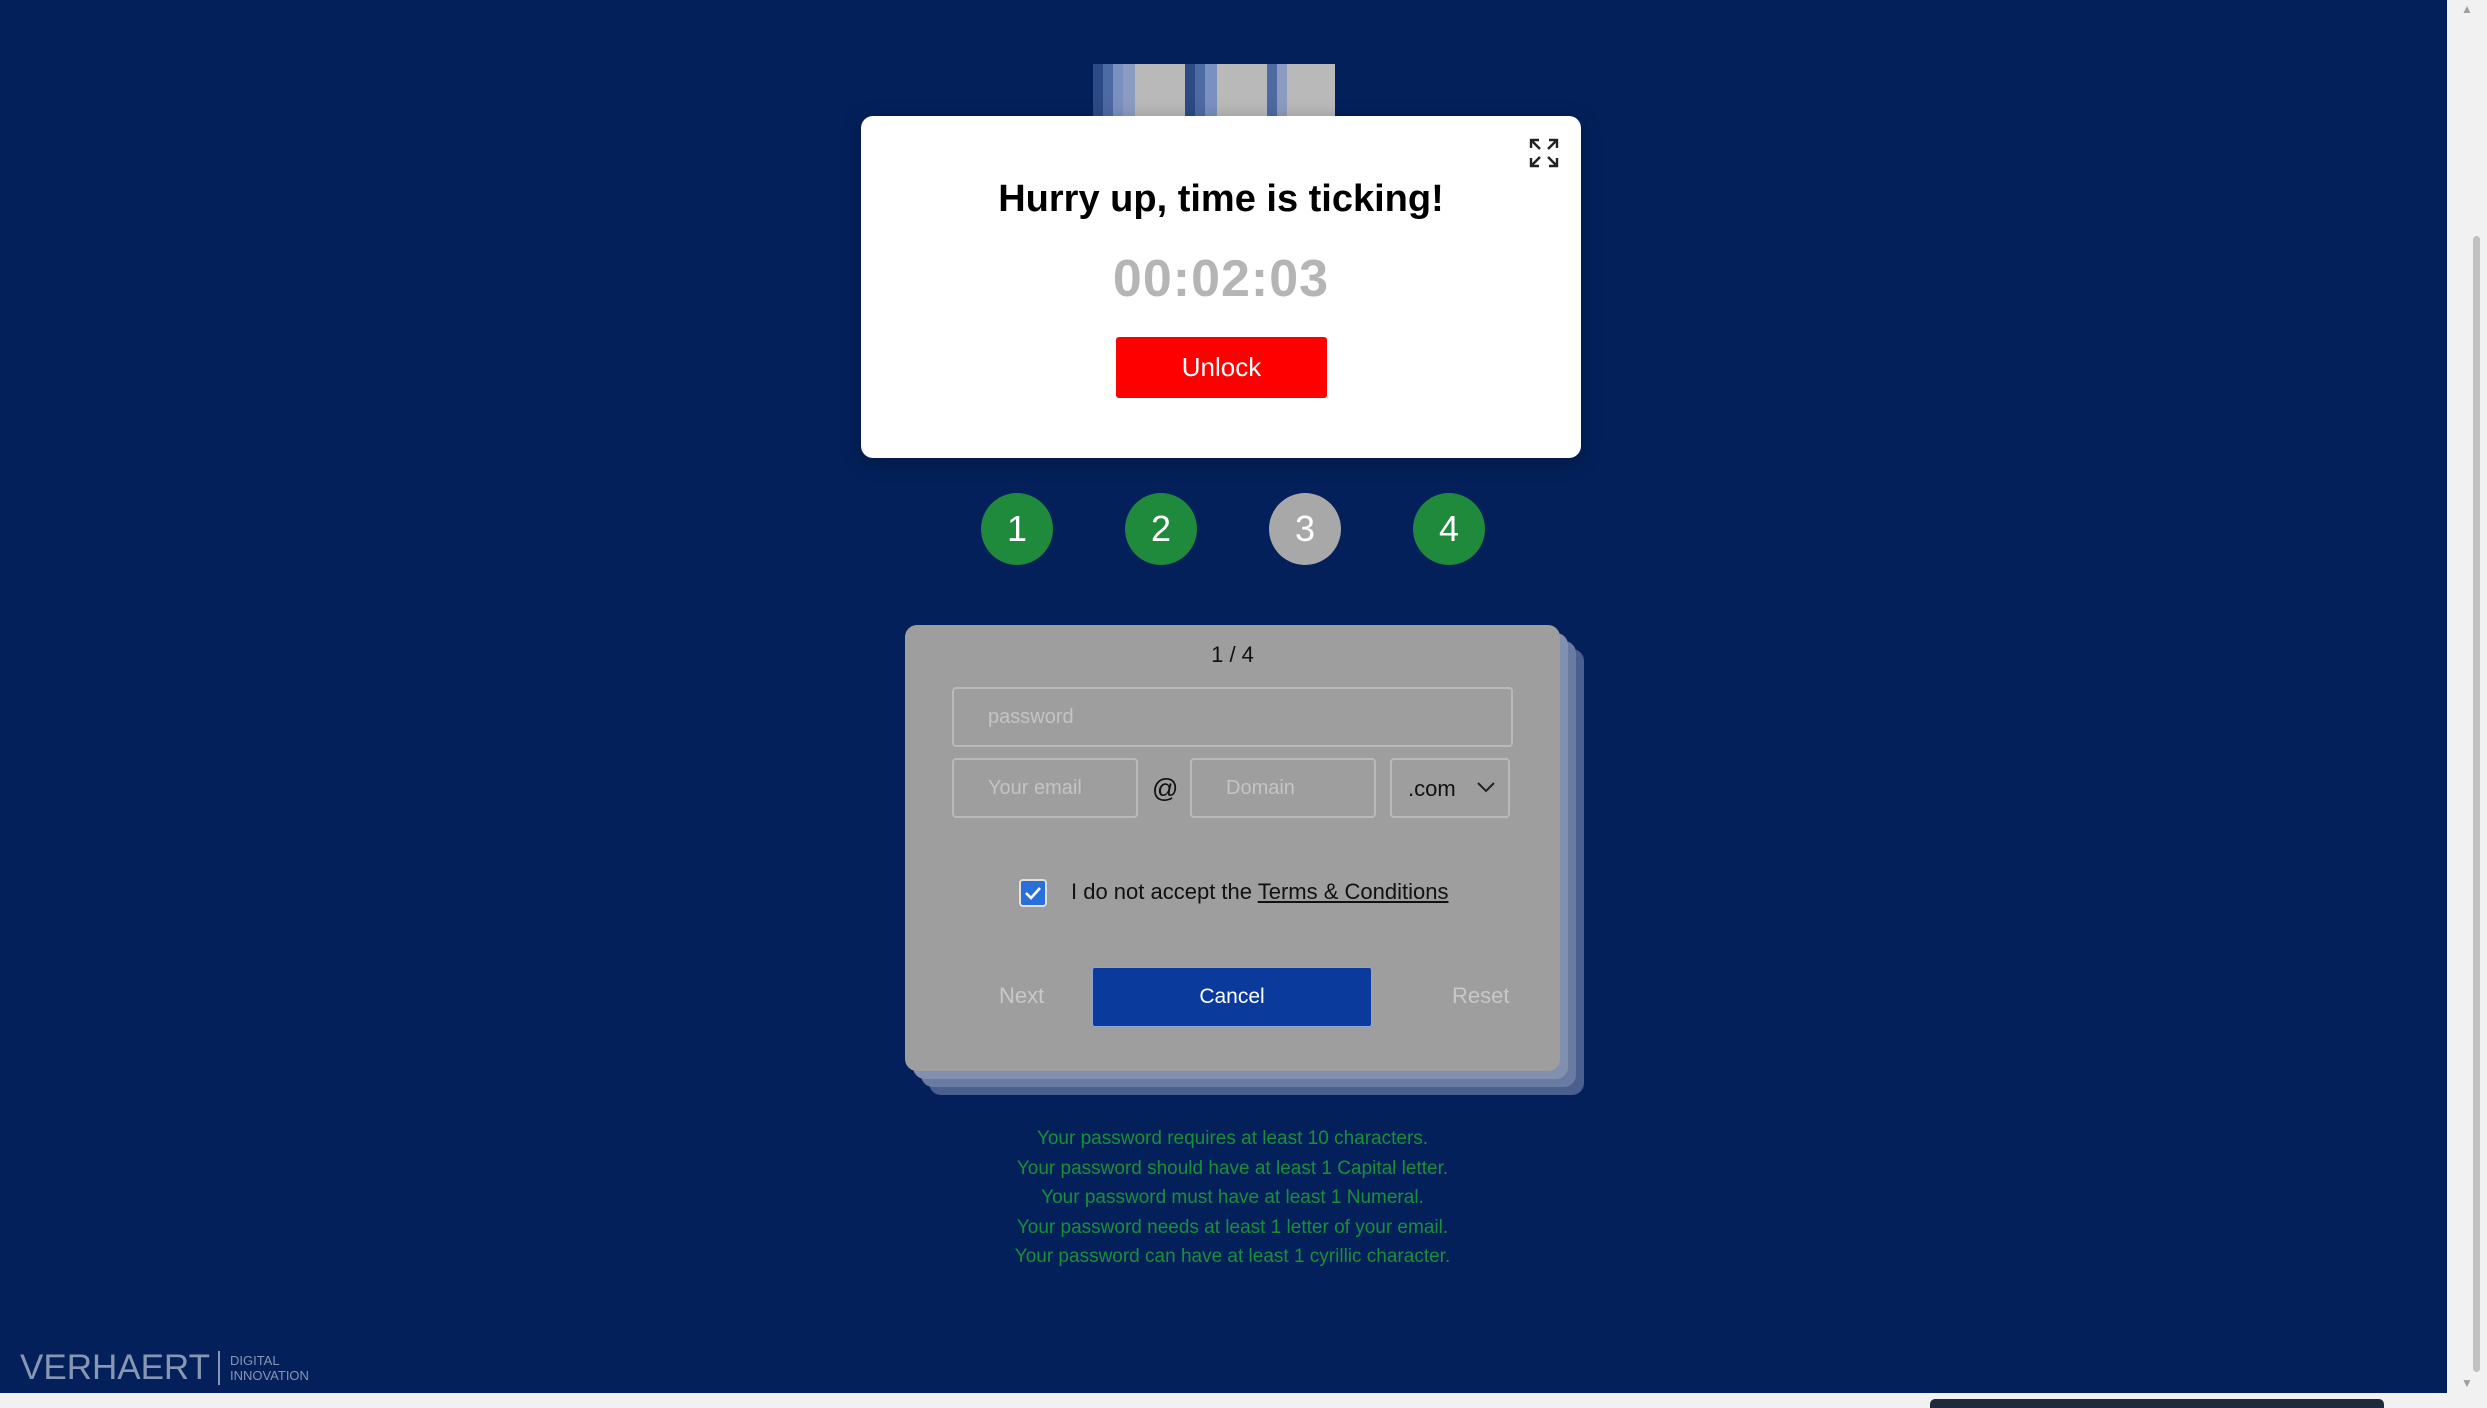 This screenshot has height=1408, width=2487. What do you see at coordinates (2467, 9) in the screenshot?
I see `scroll-up-arrow-icon: ▲` at bounding box center [2467, 9].